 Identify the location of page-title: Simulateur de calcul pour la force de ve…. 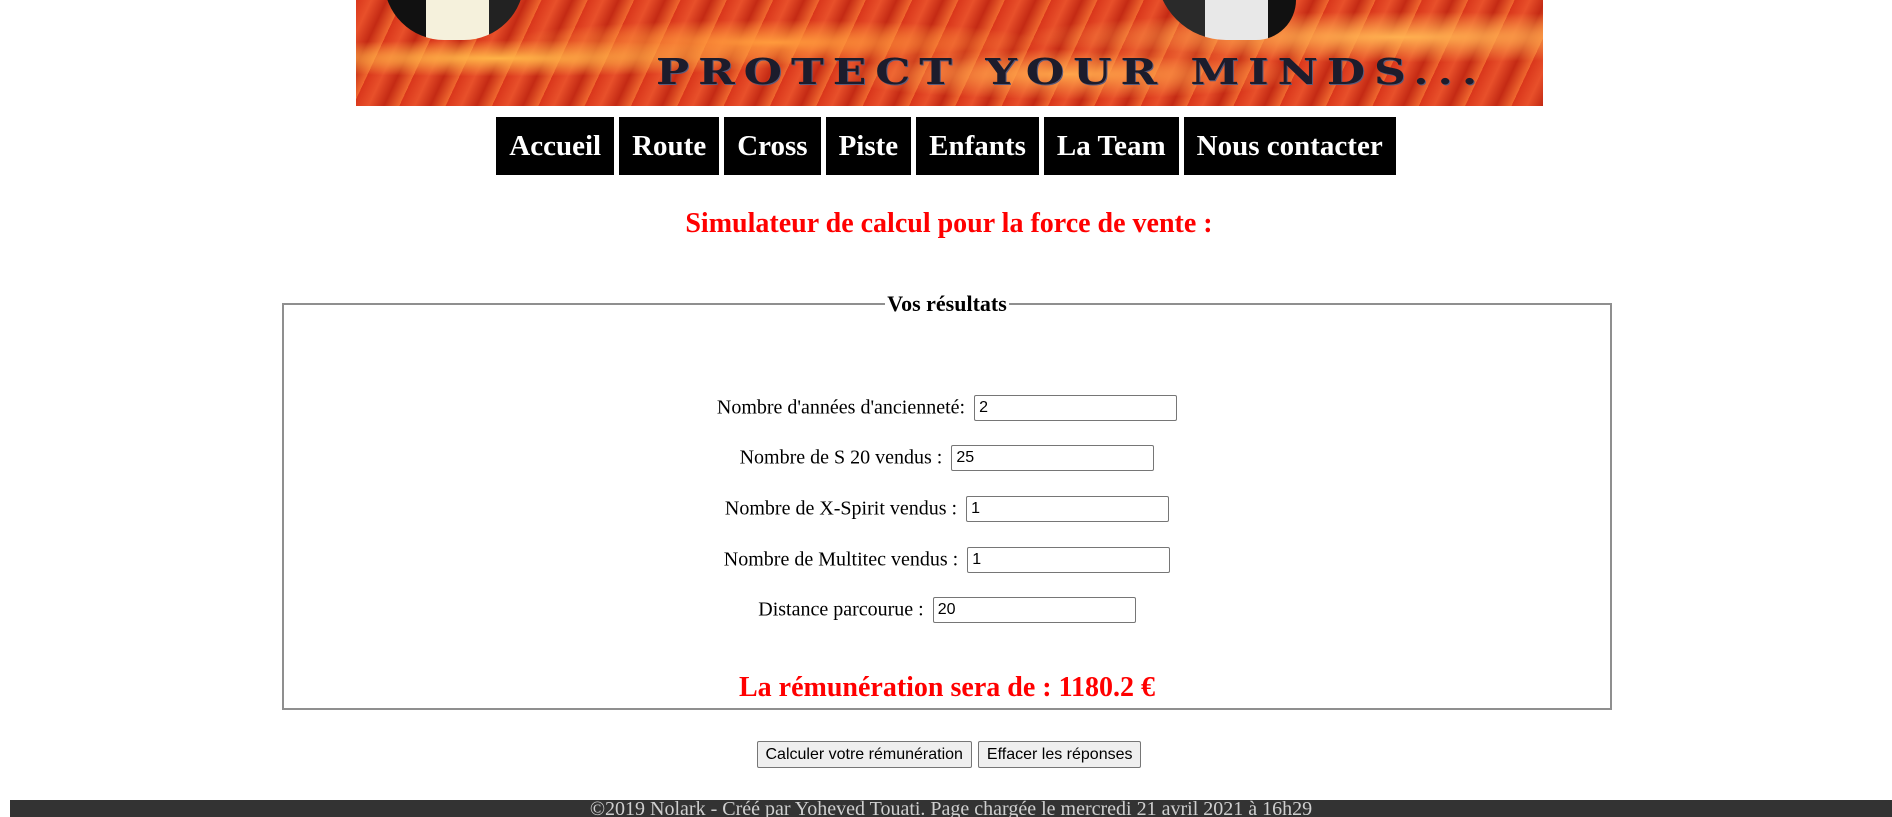
(949, 223).